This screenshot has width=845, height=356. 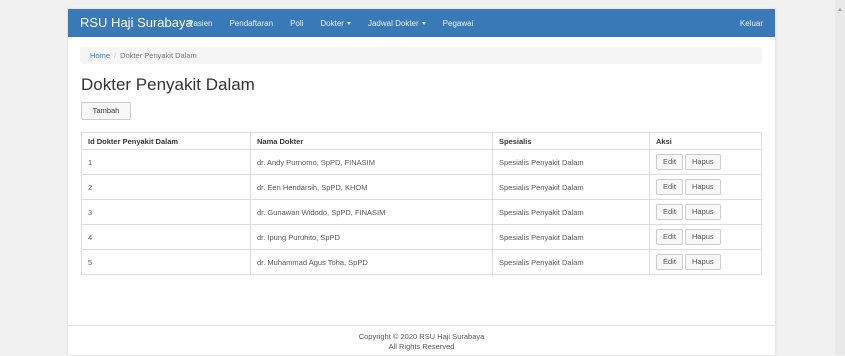 I want to click on nav-dokter-dropdown: Dokter, so click(x=335, y=23).